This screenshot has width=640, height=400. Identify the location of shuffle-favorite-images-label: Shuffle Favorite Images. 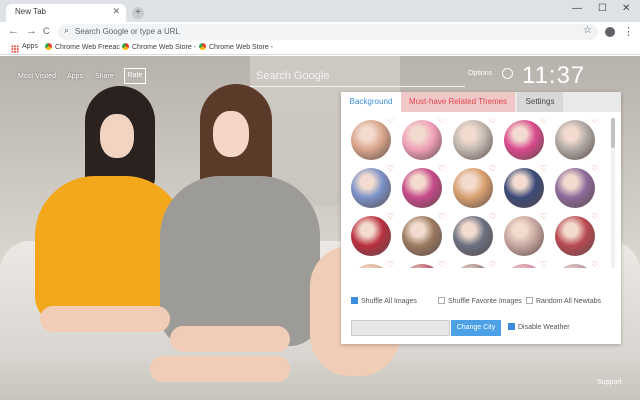
(485, 301).